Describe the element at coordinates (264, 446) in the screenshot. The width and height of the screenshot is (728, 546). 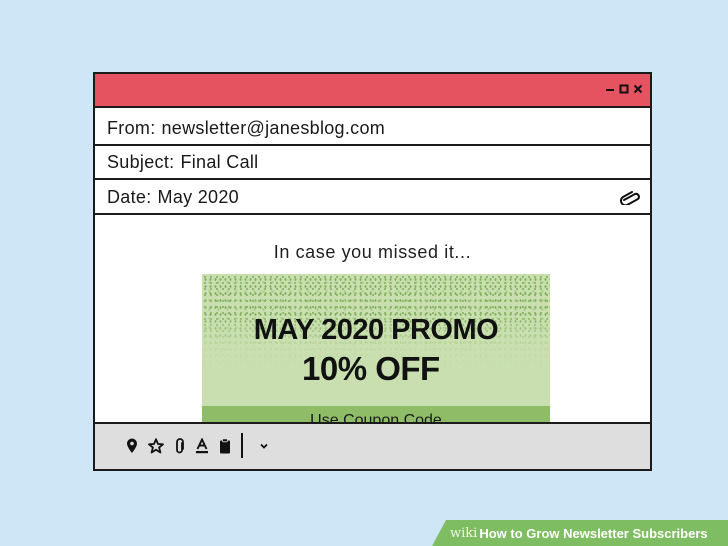
I see `chevron-down-icon` at that location.